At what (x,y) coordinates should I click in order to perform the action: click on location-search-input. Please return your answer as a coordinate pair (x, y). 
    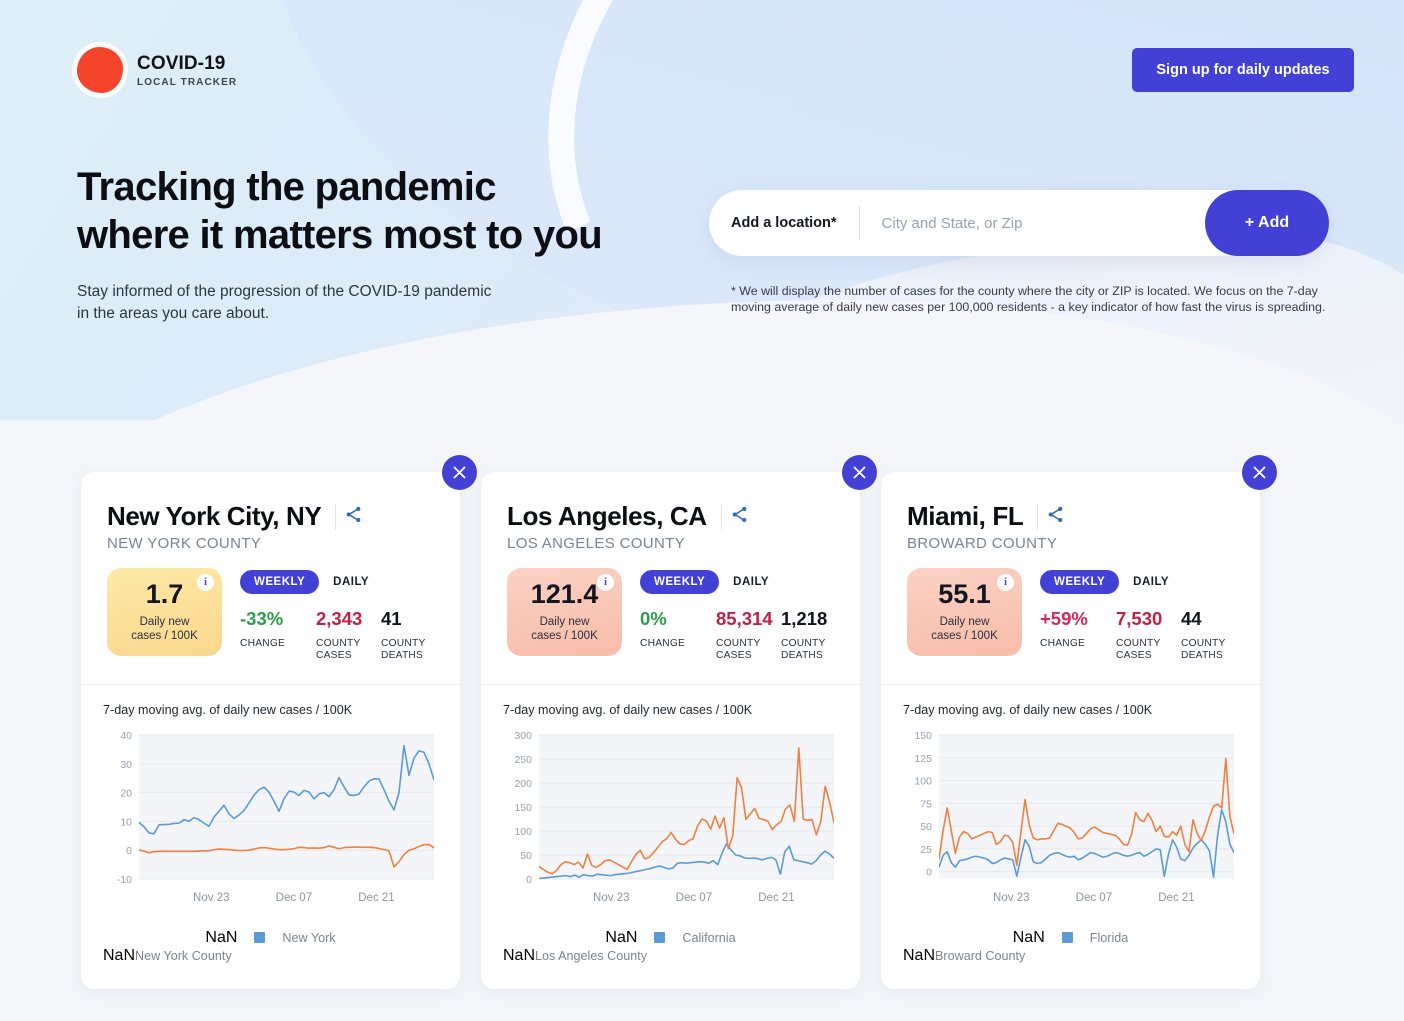
    Looking at the image, I should click on (1032, 223).